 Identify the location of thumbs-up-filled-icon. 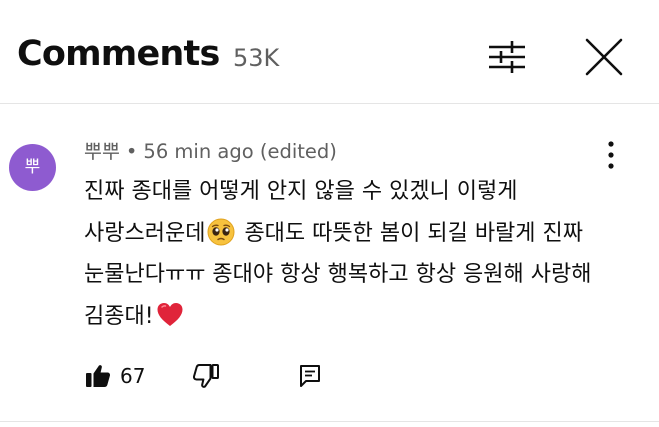
(98, 376).